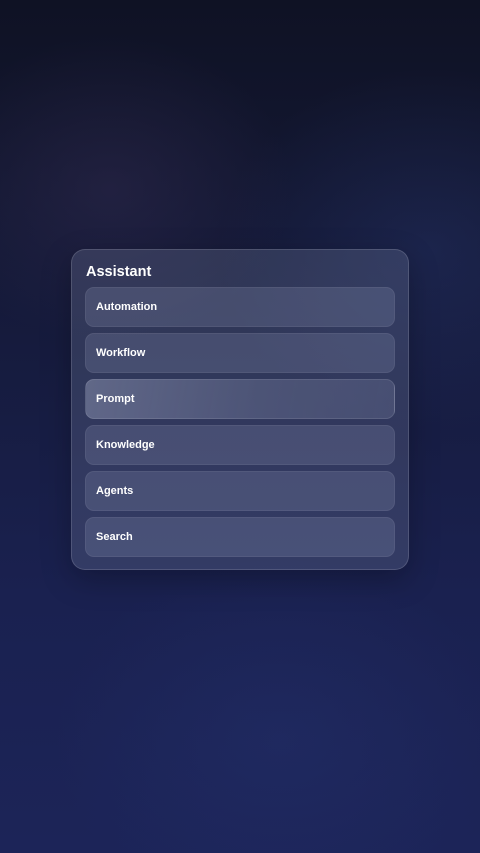  Describe the element at coordinates (240, 307) in the screenshot. I see `menu-item-automation: Automation` at that location.